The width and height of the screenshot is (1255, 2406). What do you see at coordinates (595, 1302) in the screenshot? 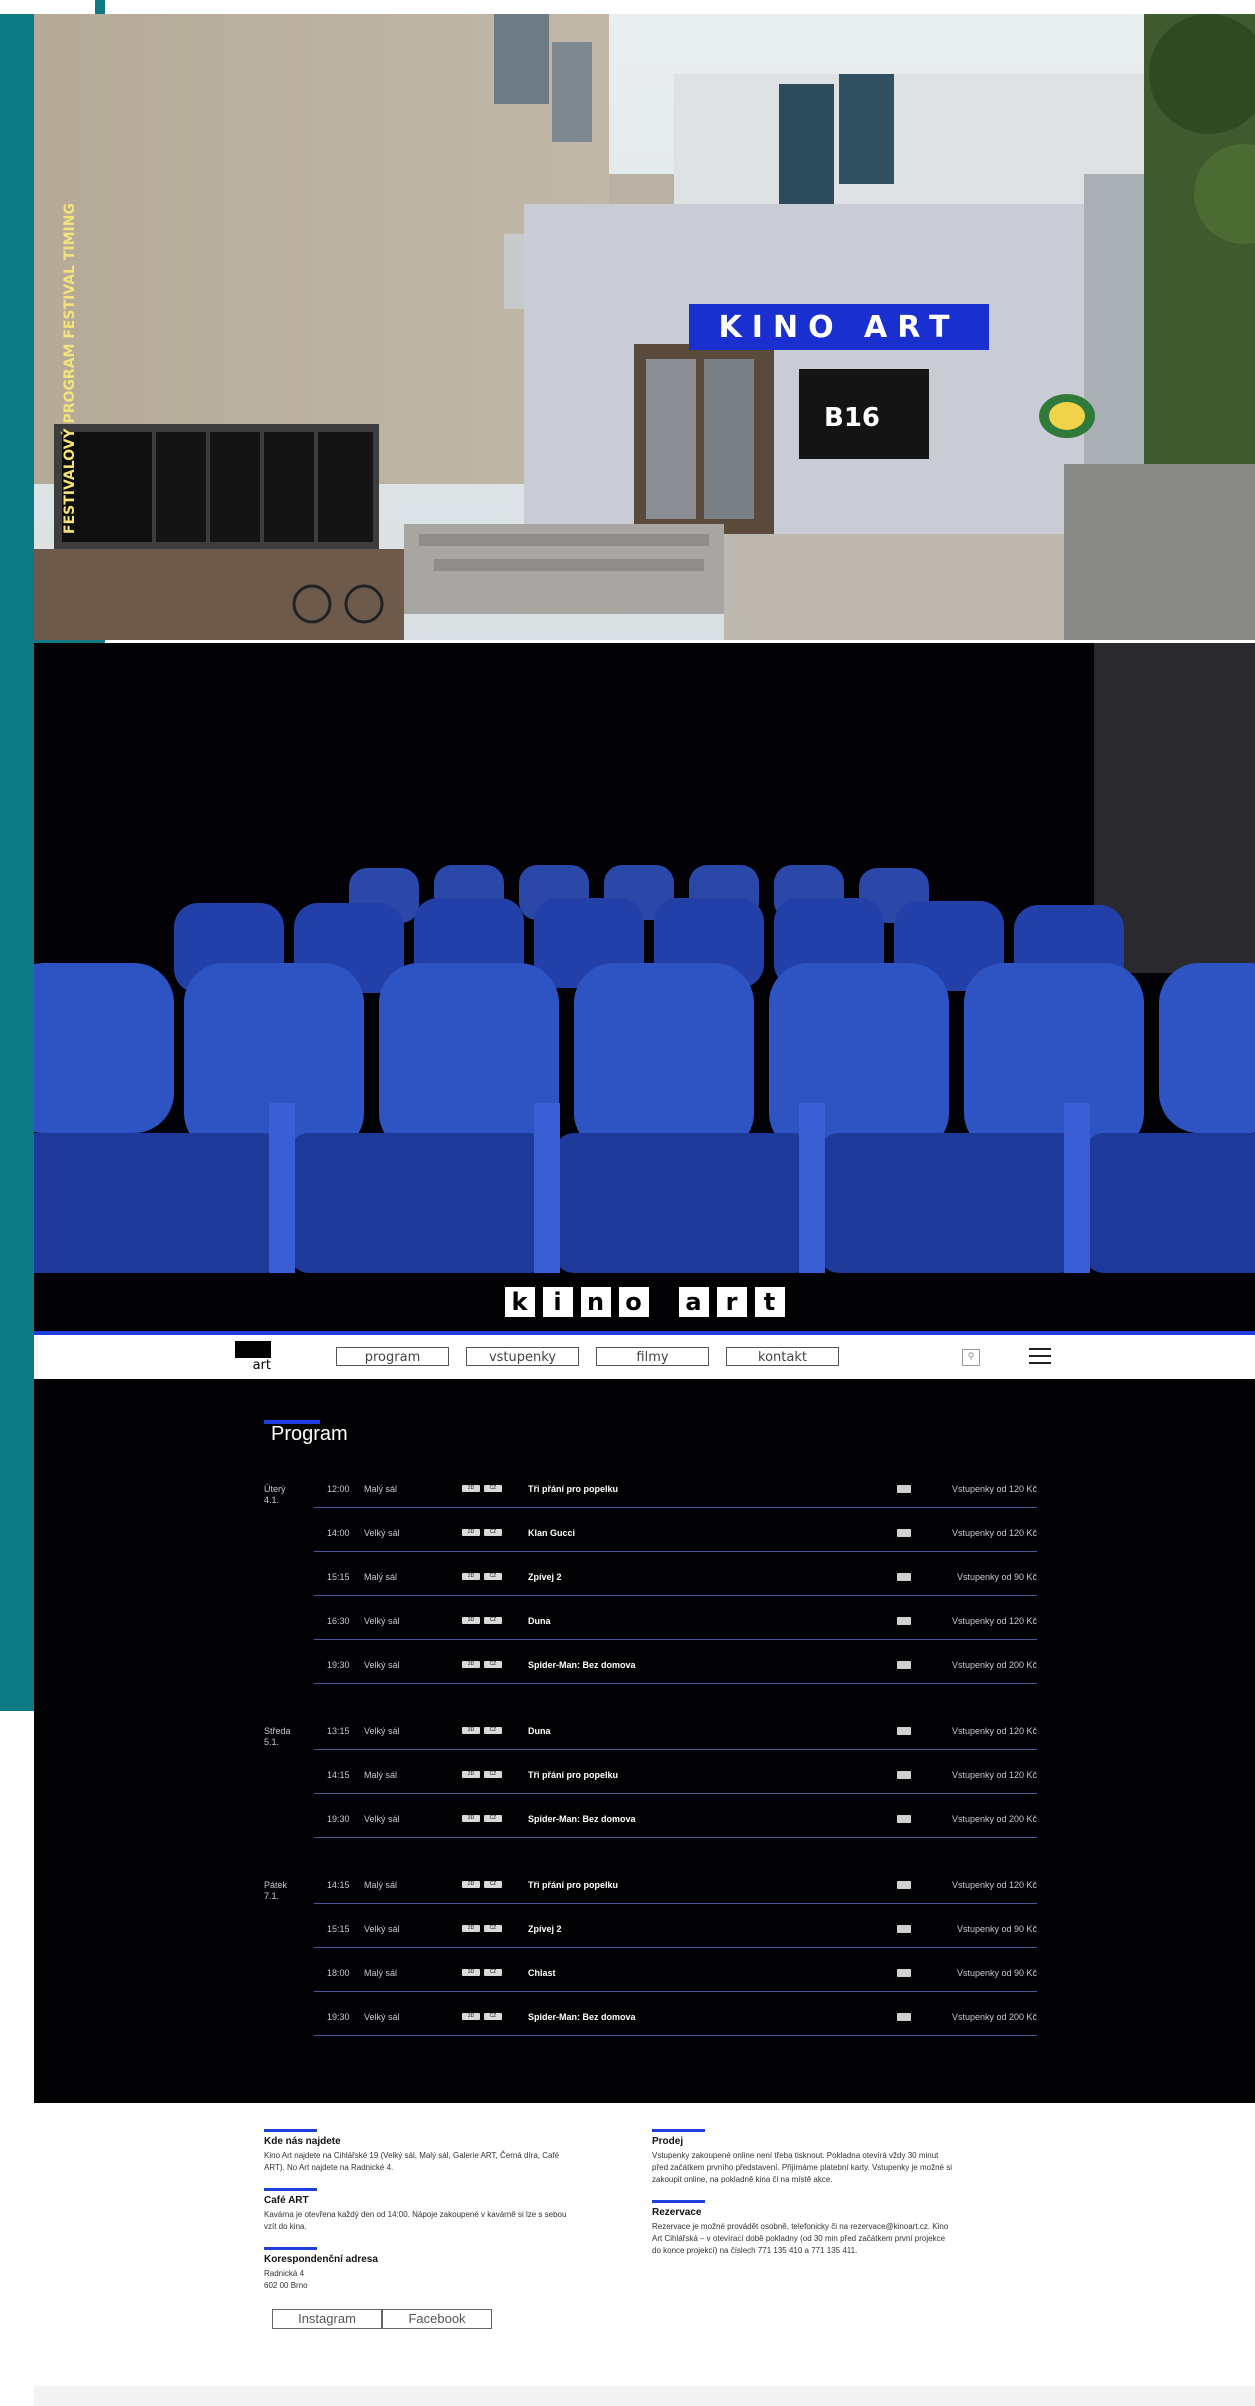
I see `logo-letter: n` at bounding box center [595, 1302].